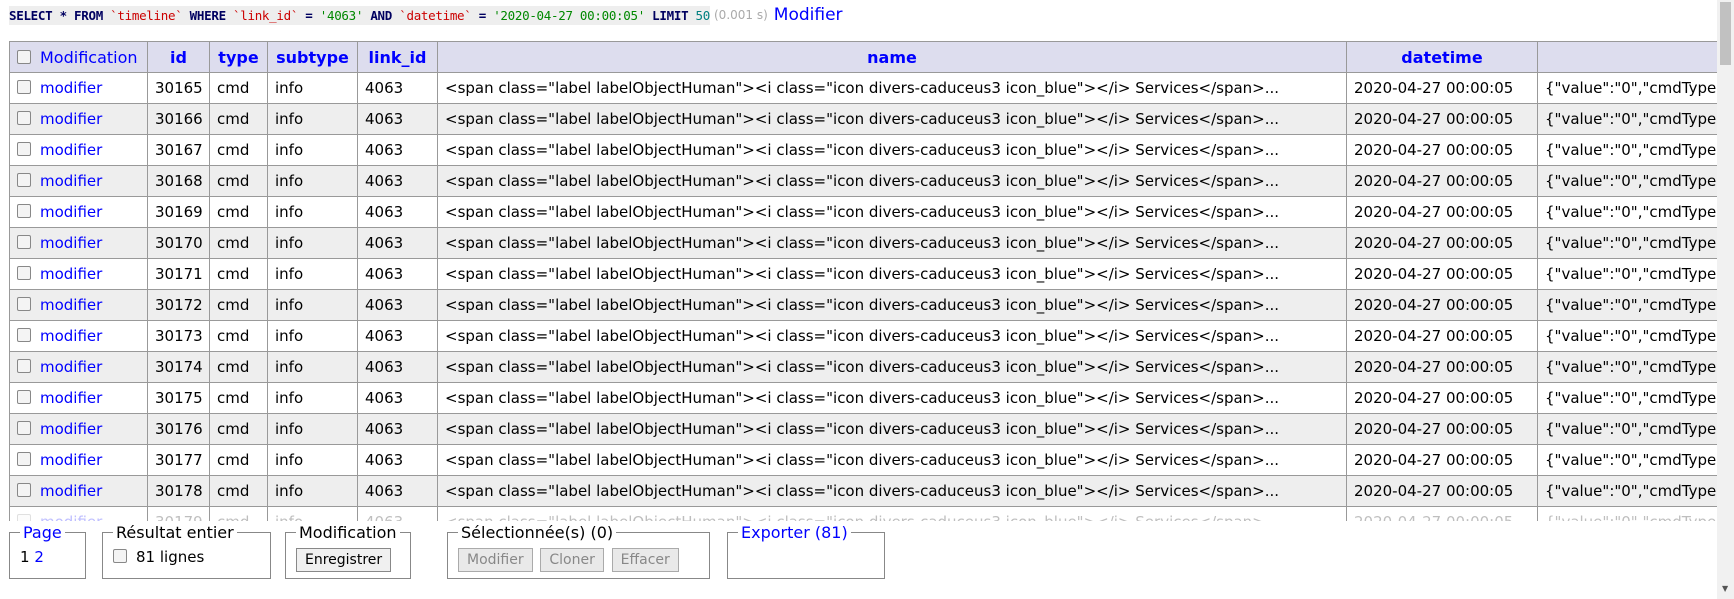  I want to click on header-id: id, so click(178, 57).